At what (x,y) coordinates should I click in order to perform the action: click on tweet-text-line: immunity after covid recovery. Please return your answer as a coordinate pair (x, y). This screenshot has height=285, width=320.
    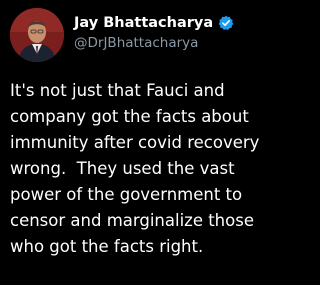
    Looking at the image, I should click on (135, 142).